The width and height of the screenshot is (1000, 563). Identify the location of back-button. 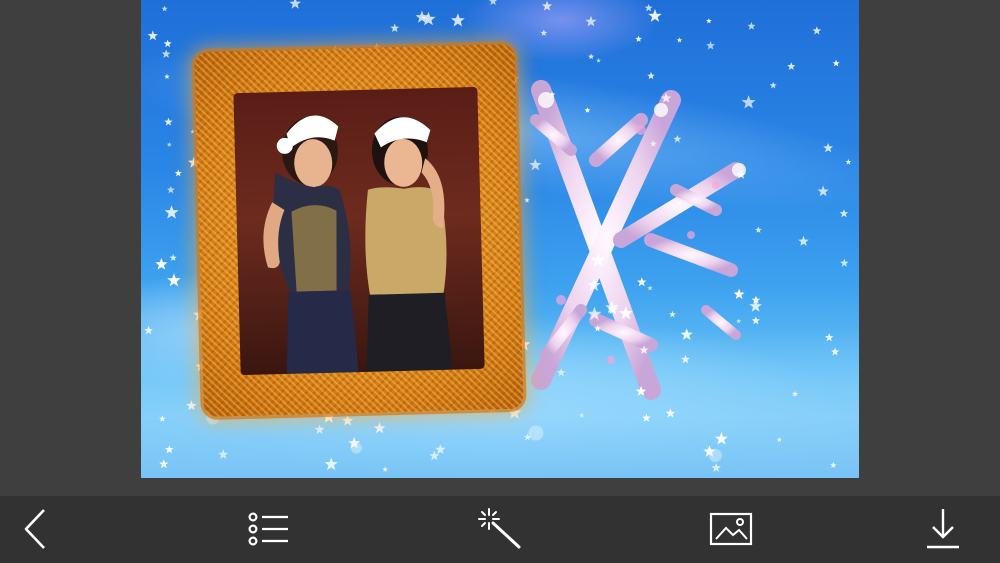
(35, 529).